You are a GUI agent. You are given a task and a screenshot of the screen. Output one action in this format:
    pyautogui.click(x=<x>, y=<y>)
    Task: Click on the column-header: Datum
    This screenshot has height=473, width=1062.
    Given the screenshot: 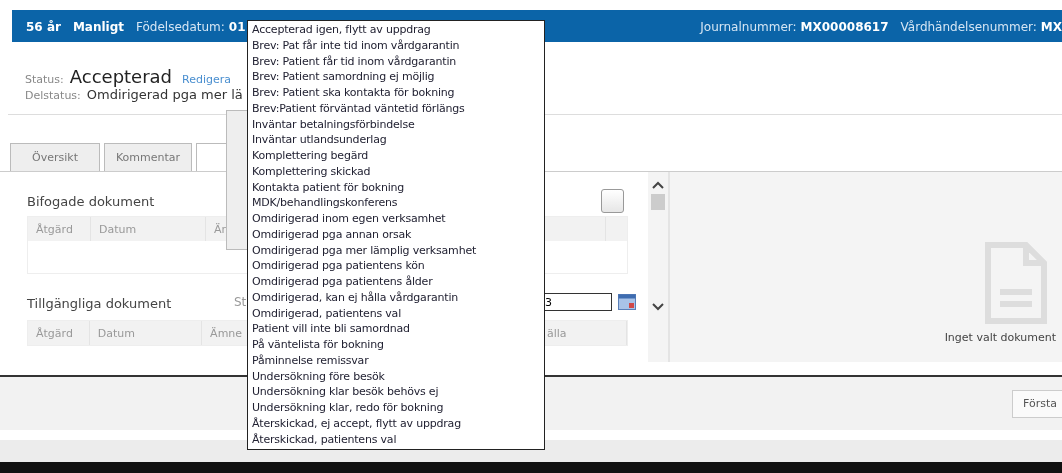 What is the action you would take?
    pyautogui.click(x=146, y=333)
    